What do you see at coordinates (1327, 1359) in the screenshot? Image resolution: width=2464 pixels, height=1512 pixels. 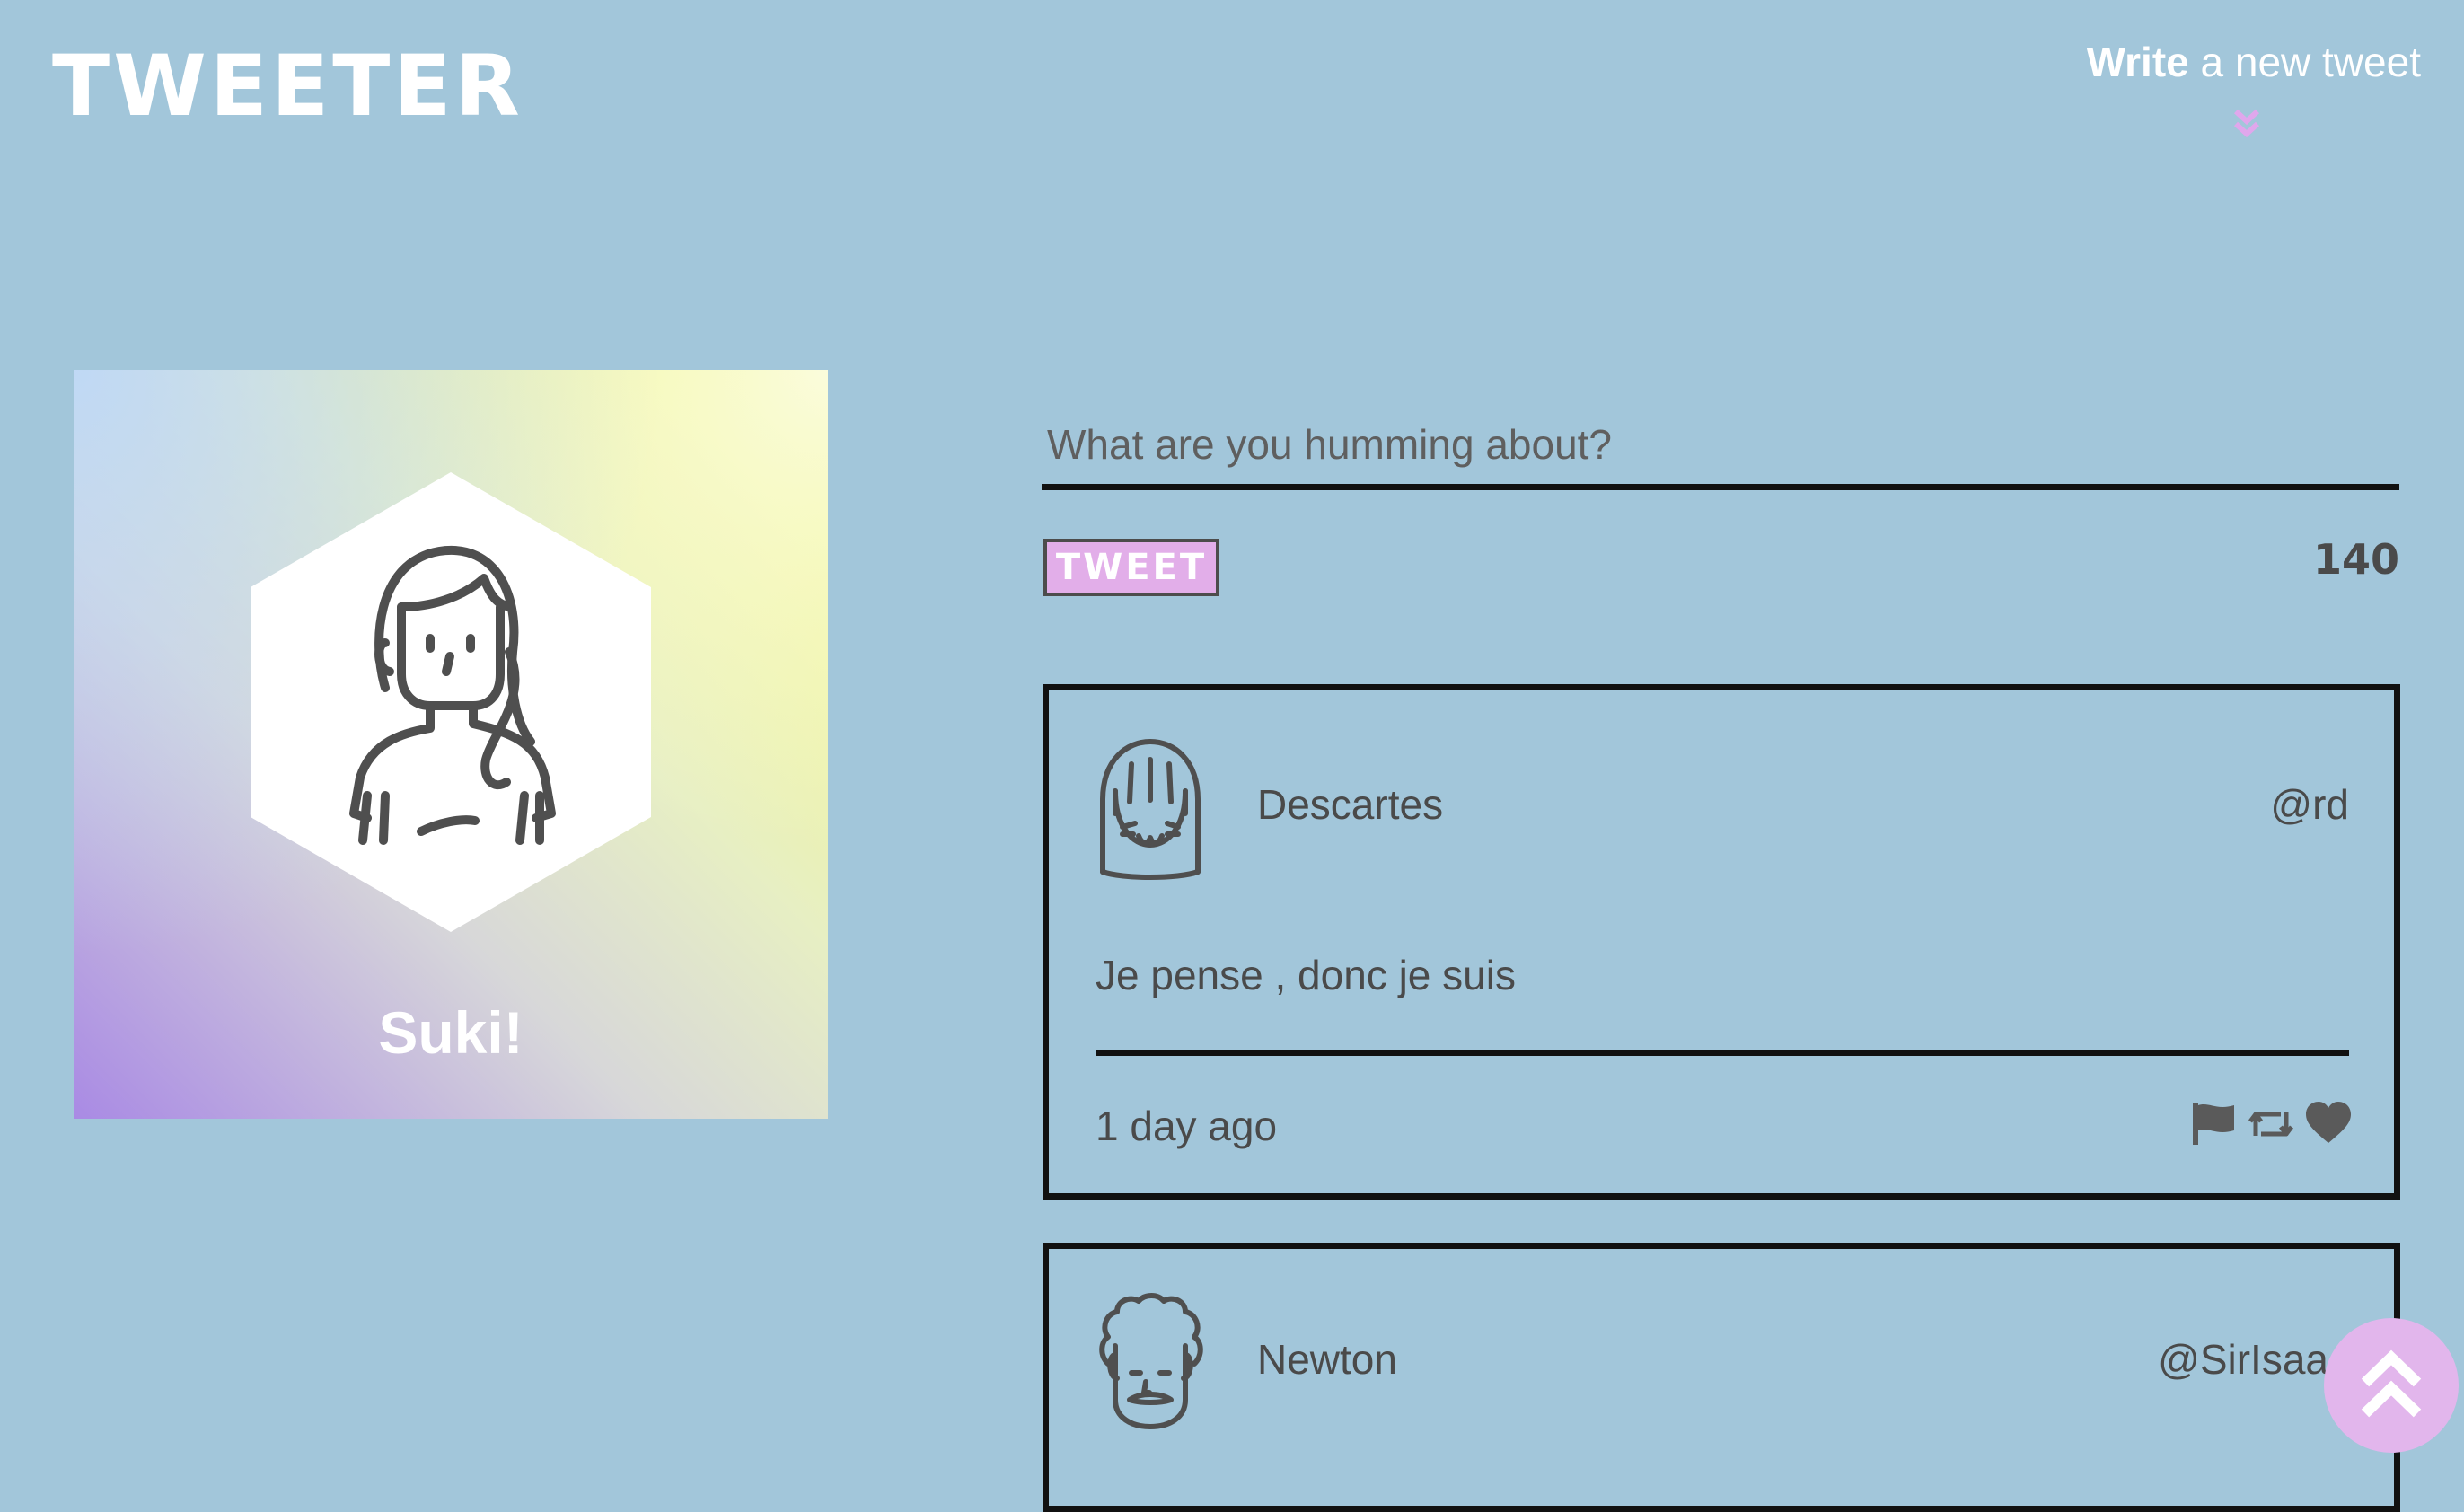 I see `tweet-author-name: Newton` at bounding box center [1327, 1359].